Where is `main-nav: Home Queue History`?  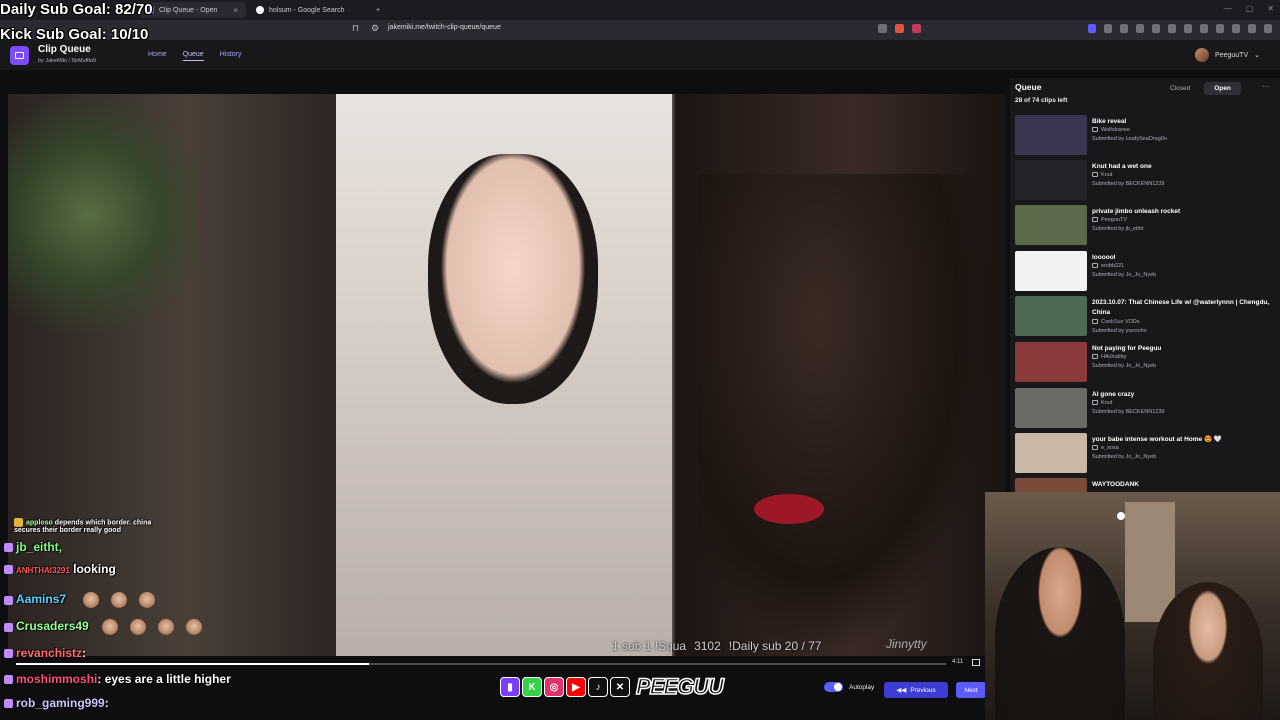
main-nav: Home Queue History is located at coordinates (195, 56).